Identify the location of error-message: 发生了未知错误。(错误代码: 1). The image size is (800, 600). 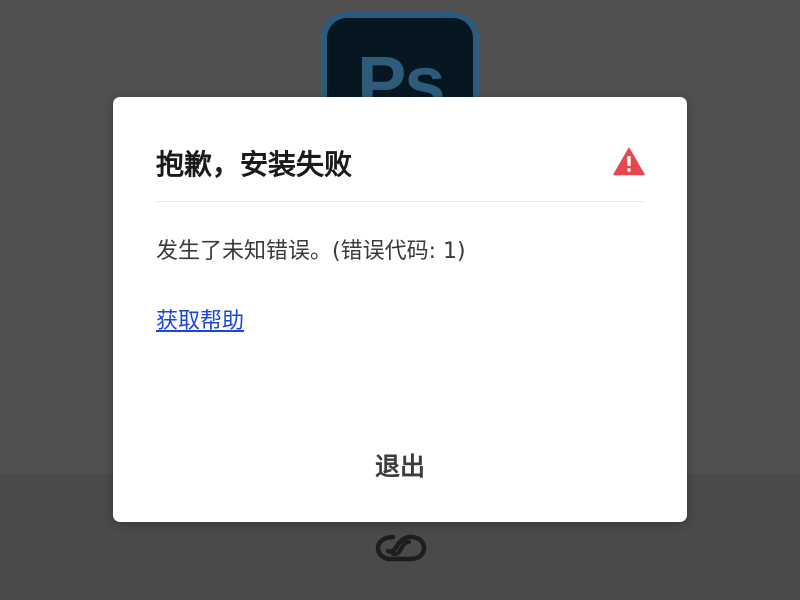
(311, 251).